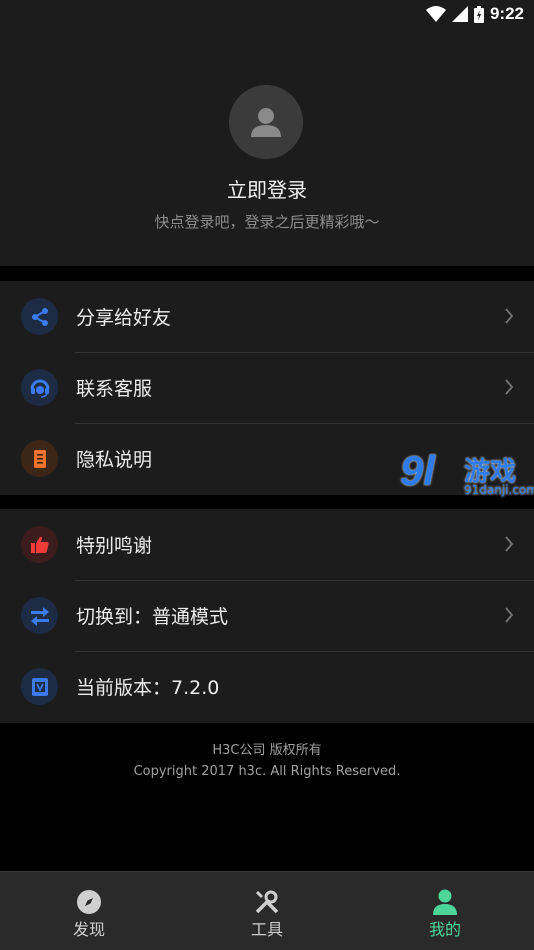 This screenshot has width=534, height=950. Describe the element at coordinates (267, 750) in the screenshot. I see `copyright-company: H3C公司 版权所有` at that location.